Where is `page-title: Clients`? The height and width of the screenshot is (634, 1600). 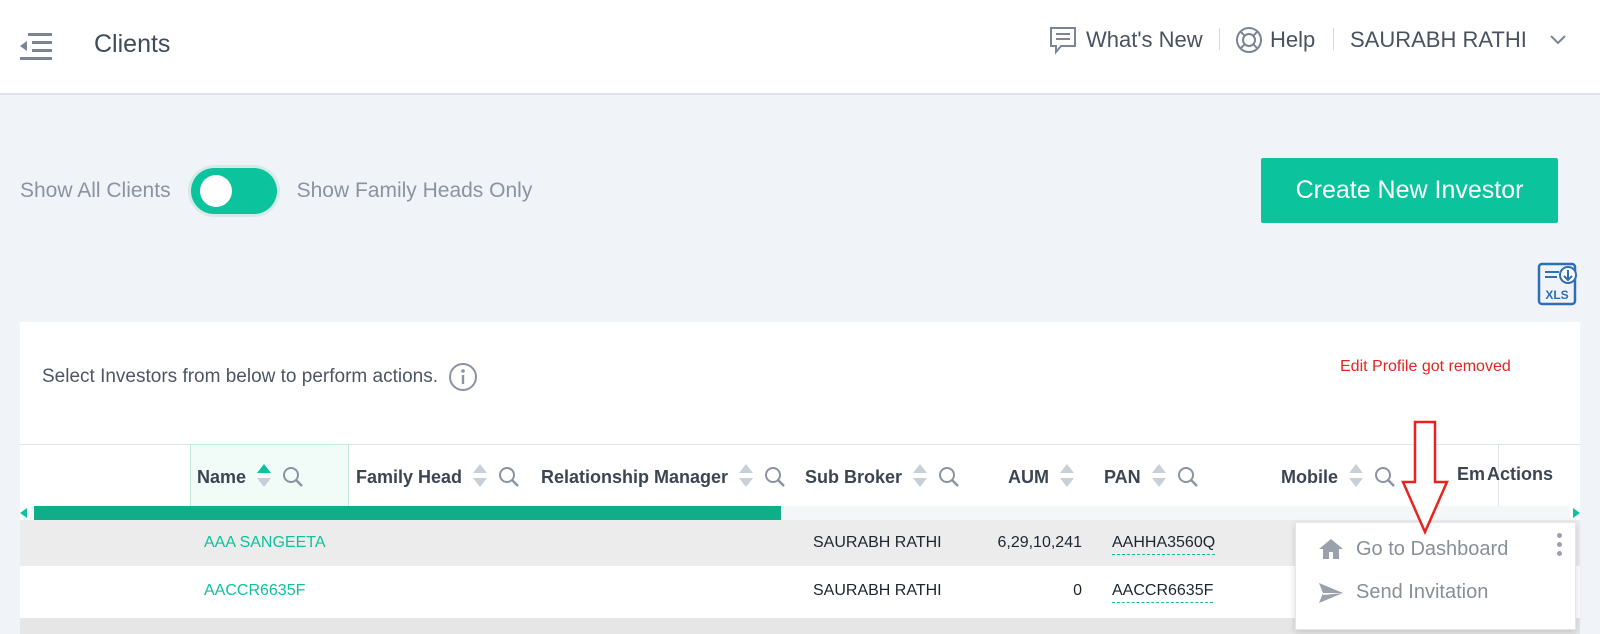 page-title: Clients is located at coordinates (132, 44).